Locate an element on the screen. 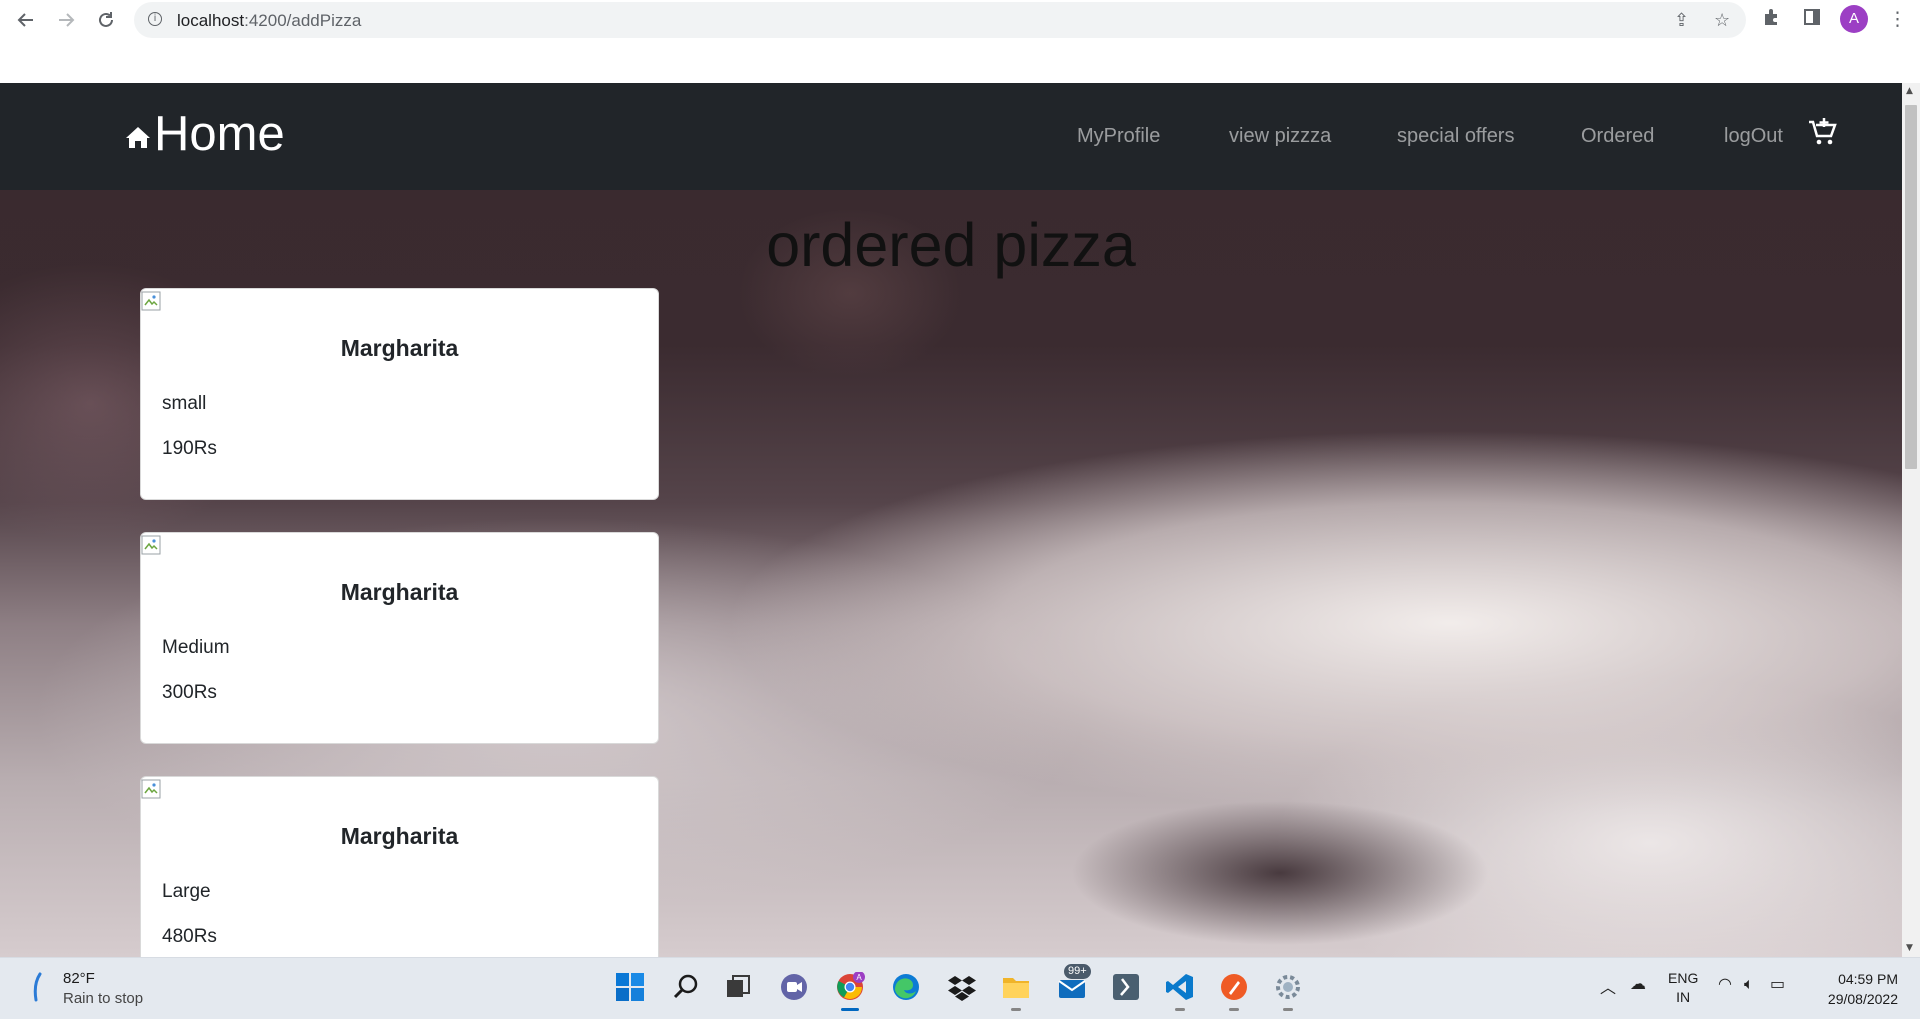 The width and height of the screenshot is (1920, 1019). system-clock: 04:59 PM 29/08/2022 is located at coordinates (1855, 989).